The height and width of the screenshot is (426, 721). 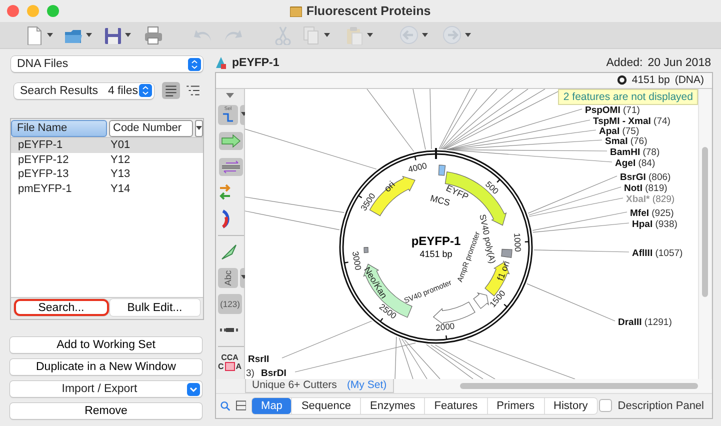 I want to click on table-cell-text: Y12, so click(x=121, y=160).